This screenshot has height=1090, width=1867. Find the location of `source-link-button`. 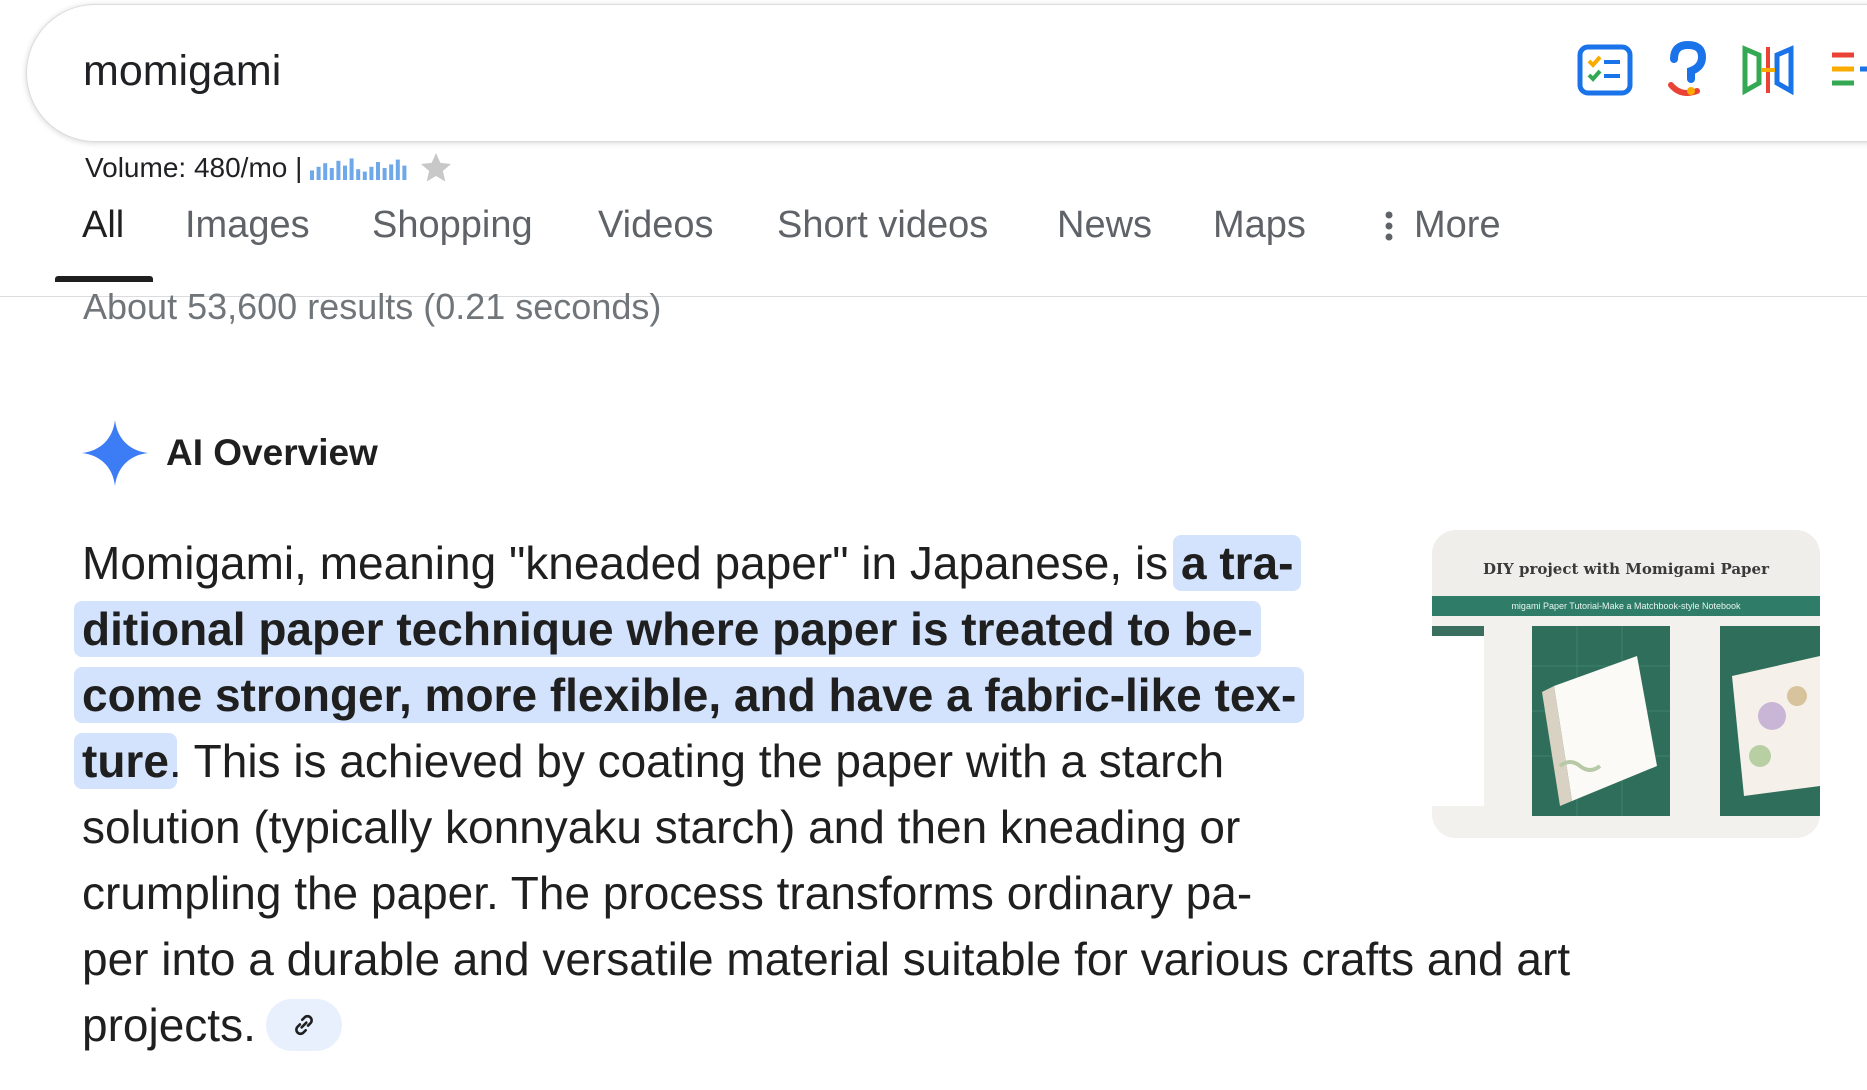

source-link-button is located at coordinates (303, 1024).